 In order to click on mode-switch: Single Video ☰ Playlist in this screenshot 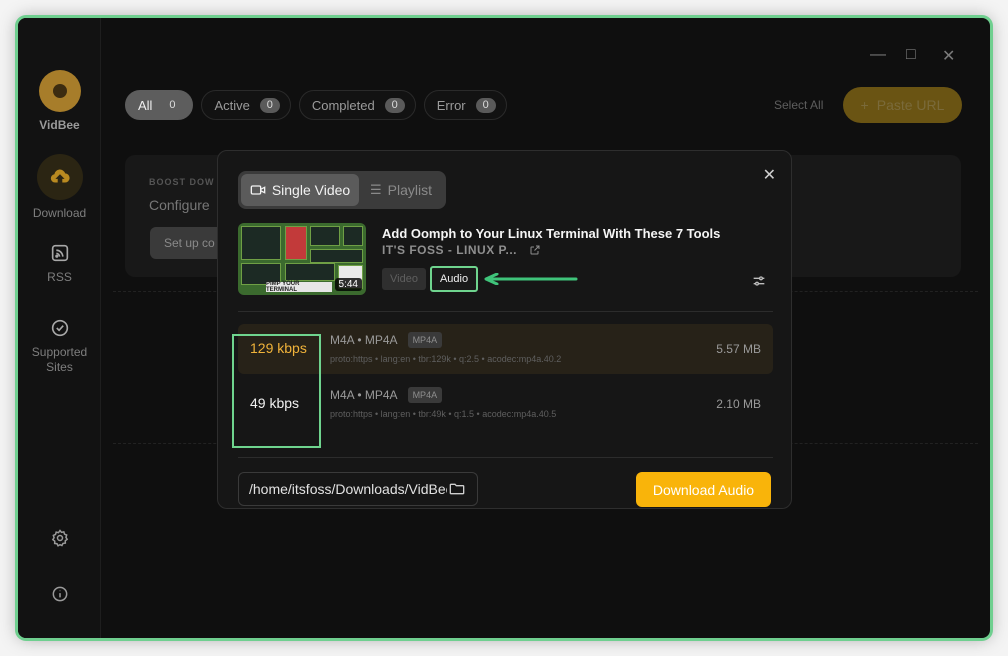, I will do `click(342, 190)`.